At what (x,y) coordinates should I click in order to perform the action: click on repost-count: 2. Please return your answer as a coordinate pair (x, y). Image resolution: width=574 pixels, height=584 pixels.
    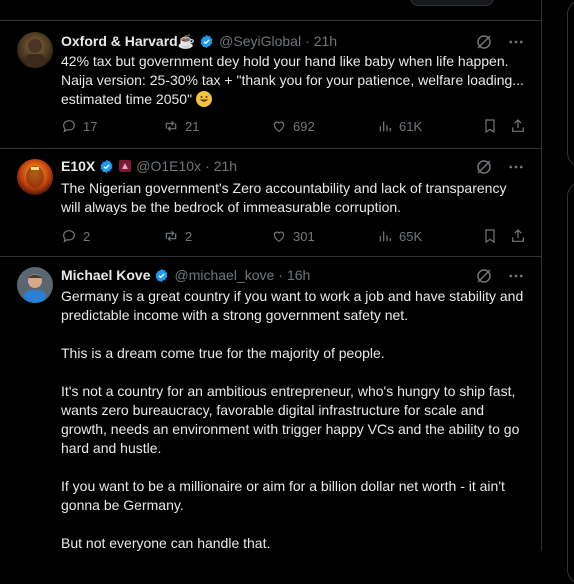
    Looking at the image, I should click on (189, 236).